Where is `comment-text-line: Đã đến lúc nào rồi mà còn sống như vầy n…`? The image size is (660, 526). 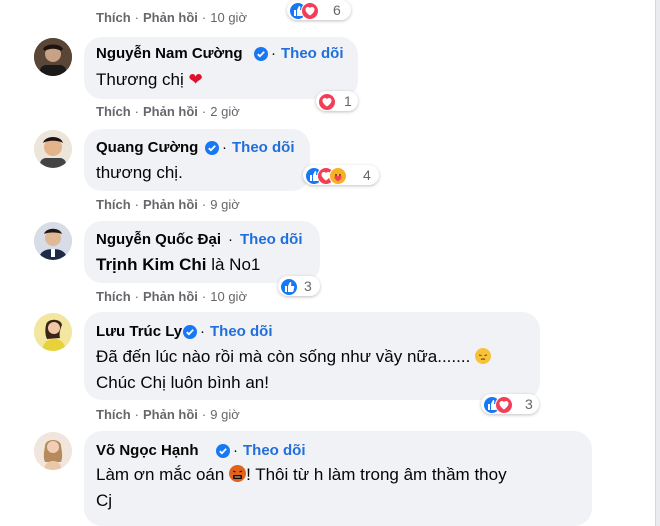
comment-text-line: Đã đến lúc nào rồi mà còn sống như vầy n… is located at coordinates (294, 357).